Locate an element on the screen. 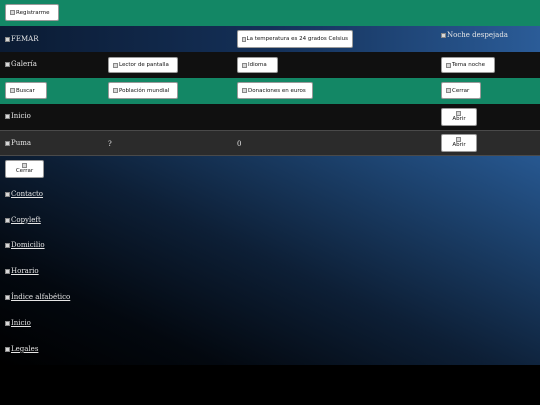 This screenshot has height=405, width=540. open-button-puma: Abrir is located at coordinates (459, 143).